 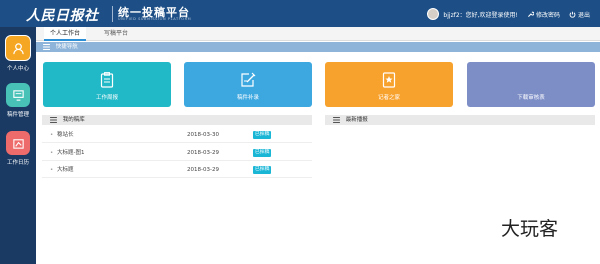 I want to click on tile-label: 稿件补录, so click(x=247, y=98).